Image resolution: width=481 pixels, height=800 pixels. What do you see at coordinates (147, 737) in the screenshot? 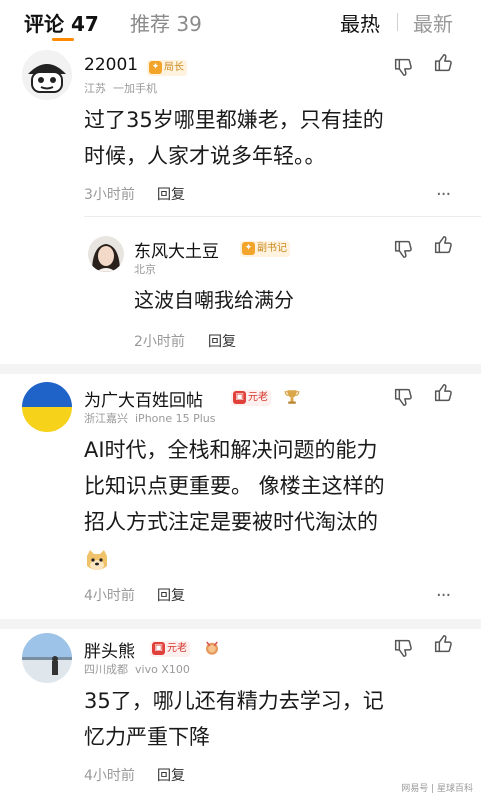
I see `comment-line: 忆力严重下降` at bounding box center [147, 737].